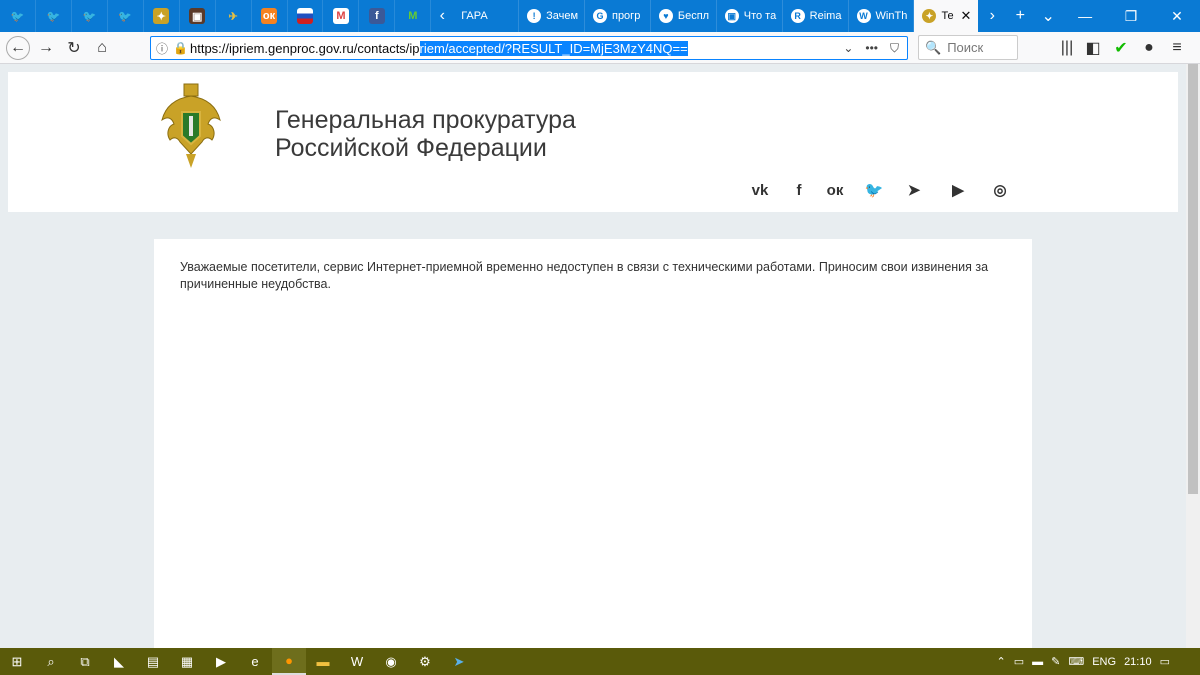  Describe the element at coordinates (270, 16) in the screenshot. I see `pinned-tab: ок` at that location.